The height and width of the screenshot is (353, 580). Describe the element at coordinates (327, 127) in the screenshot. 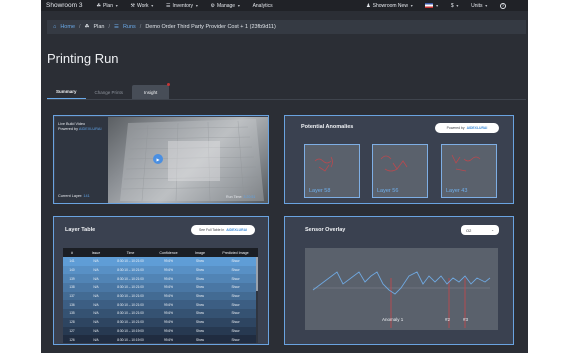

I see `anomalies-title: Potential Anomalies` at that location.